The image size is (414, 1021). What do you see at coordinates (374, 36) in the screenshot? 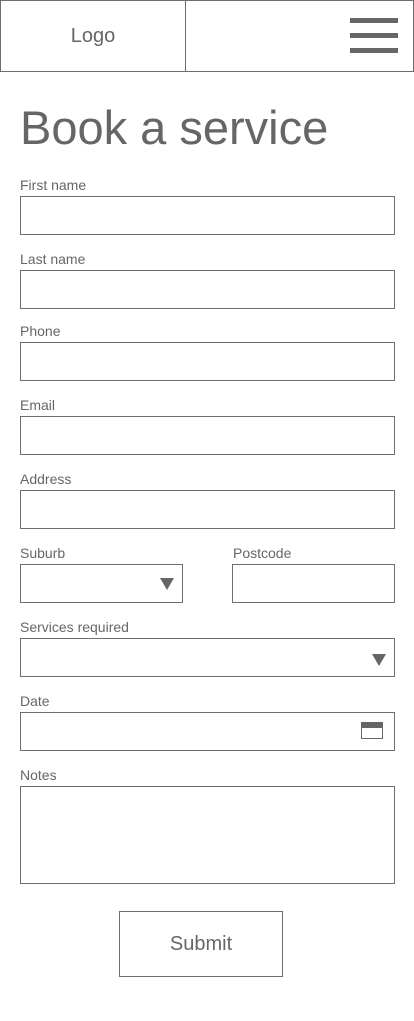
I see `hamburger-menu-icon` at bounding box center [374, 36].